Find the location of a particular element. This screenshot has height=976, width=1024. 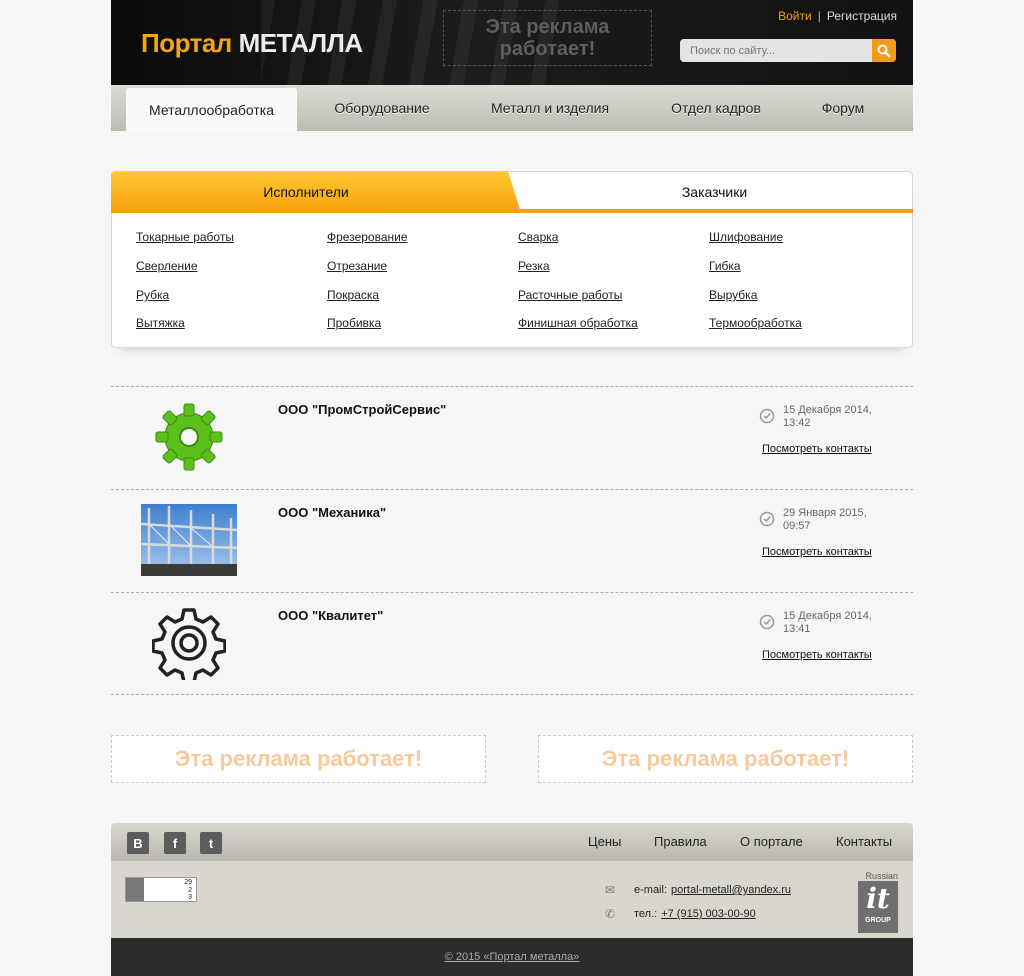

footer-nav-contacts: Контакты is located at coordinates (864, 841).